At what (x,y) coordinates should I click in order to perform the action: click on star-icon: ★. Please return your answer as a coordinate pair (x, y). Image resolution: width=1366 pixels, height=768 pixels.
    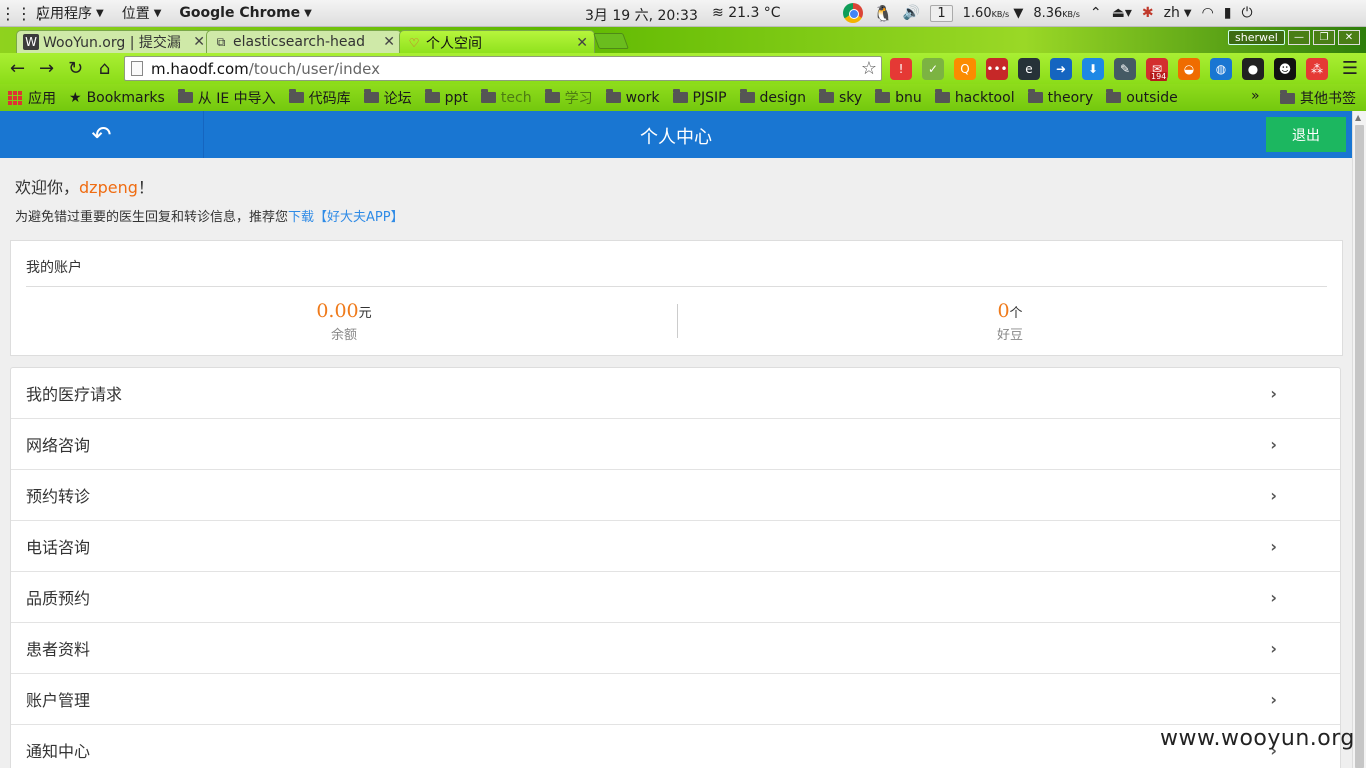
    Looking at the image, I should click on (75, 97).